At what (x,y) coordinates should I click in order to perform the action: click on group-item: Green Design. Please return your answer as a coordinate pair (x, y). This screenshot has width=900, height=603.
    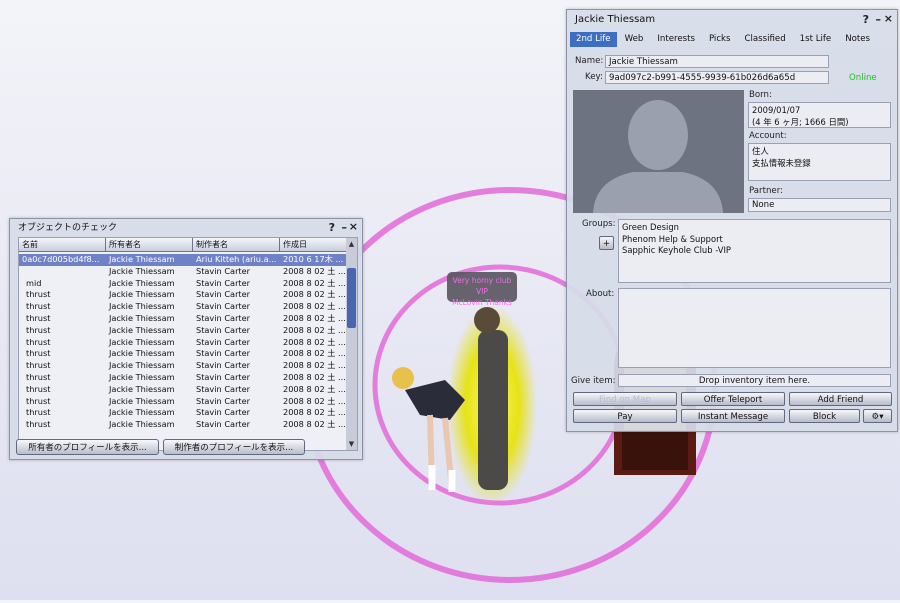
    Looking at the image, I should click on (754, 228).